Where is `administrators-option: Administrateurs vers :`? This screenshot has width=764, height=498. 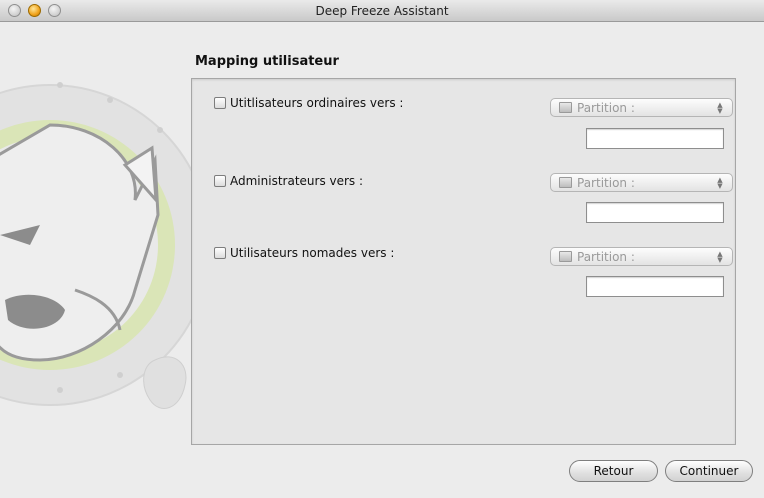 administrators-option: Administrateurs vers : is located at coordinates (288, 181).